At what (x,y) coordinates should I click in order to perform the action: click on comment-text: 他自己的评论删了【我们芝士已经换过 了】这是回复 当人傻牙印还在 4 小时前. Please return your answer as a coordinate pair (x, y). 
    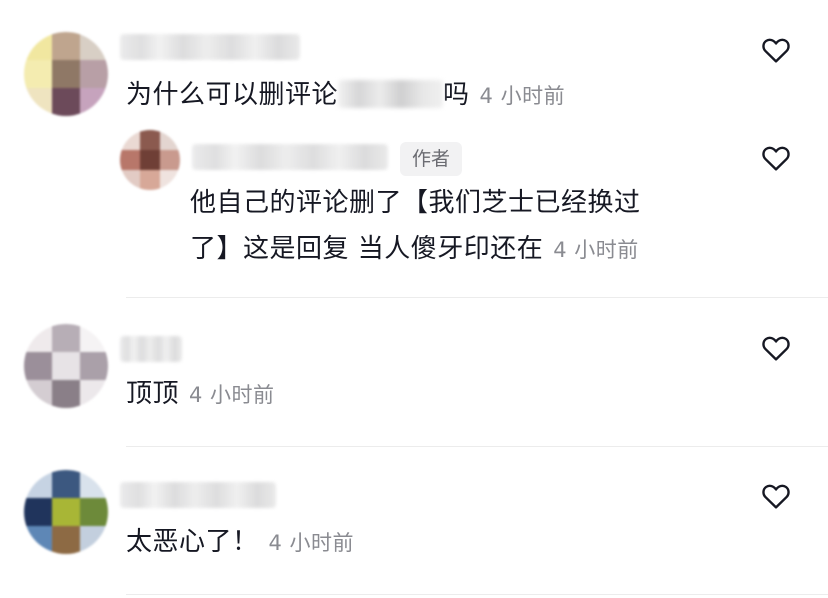
    Looking at the image, I should click on (415, 226).